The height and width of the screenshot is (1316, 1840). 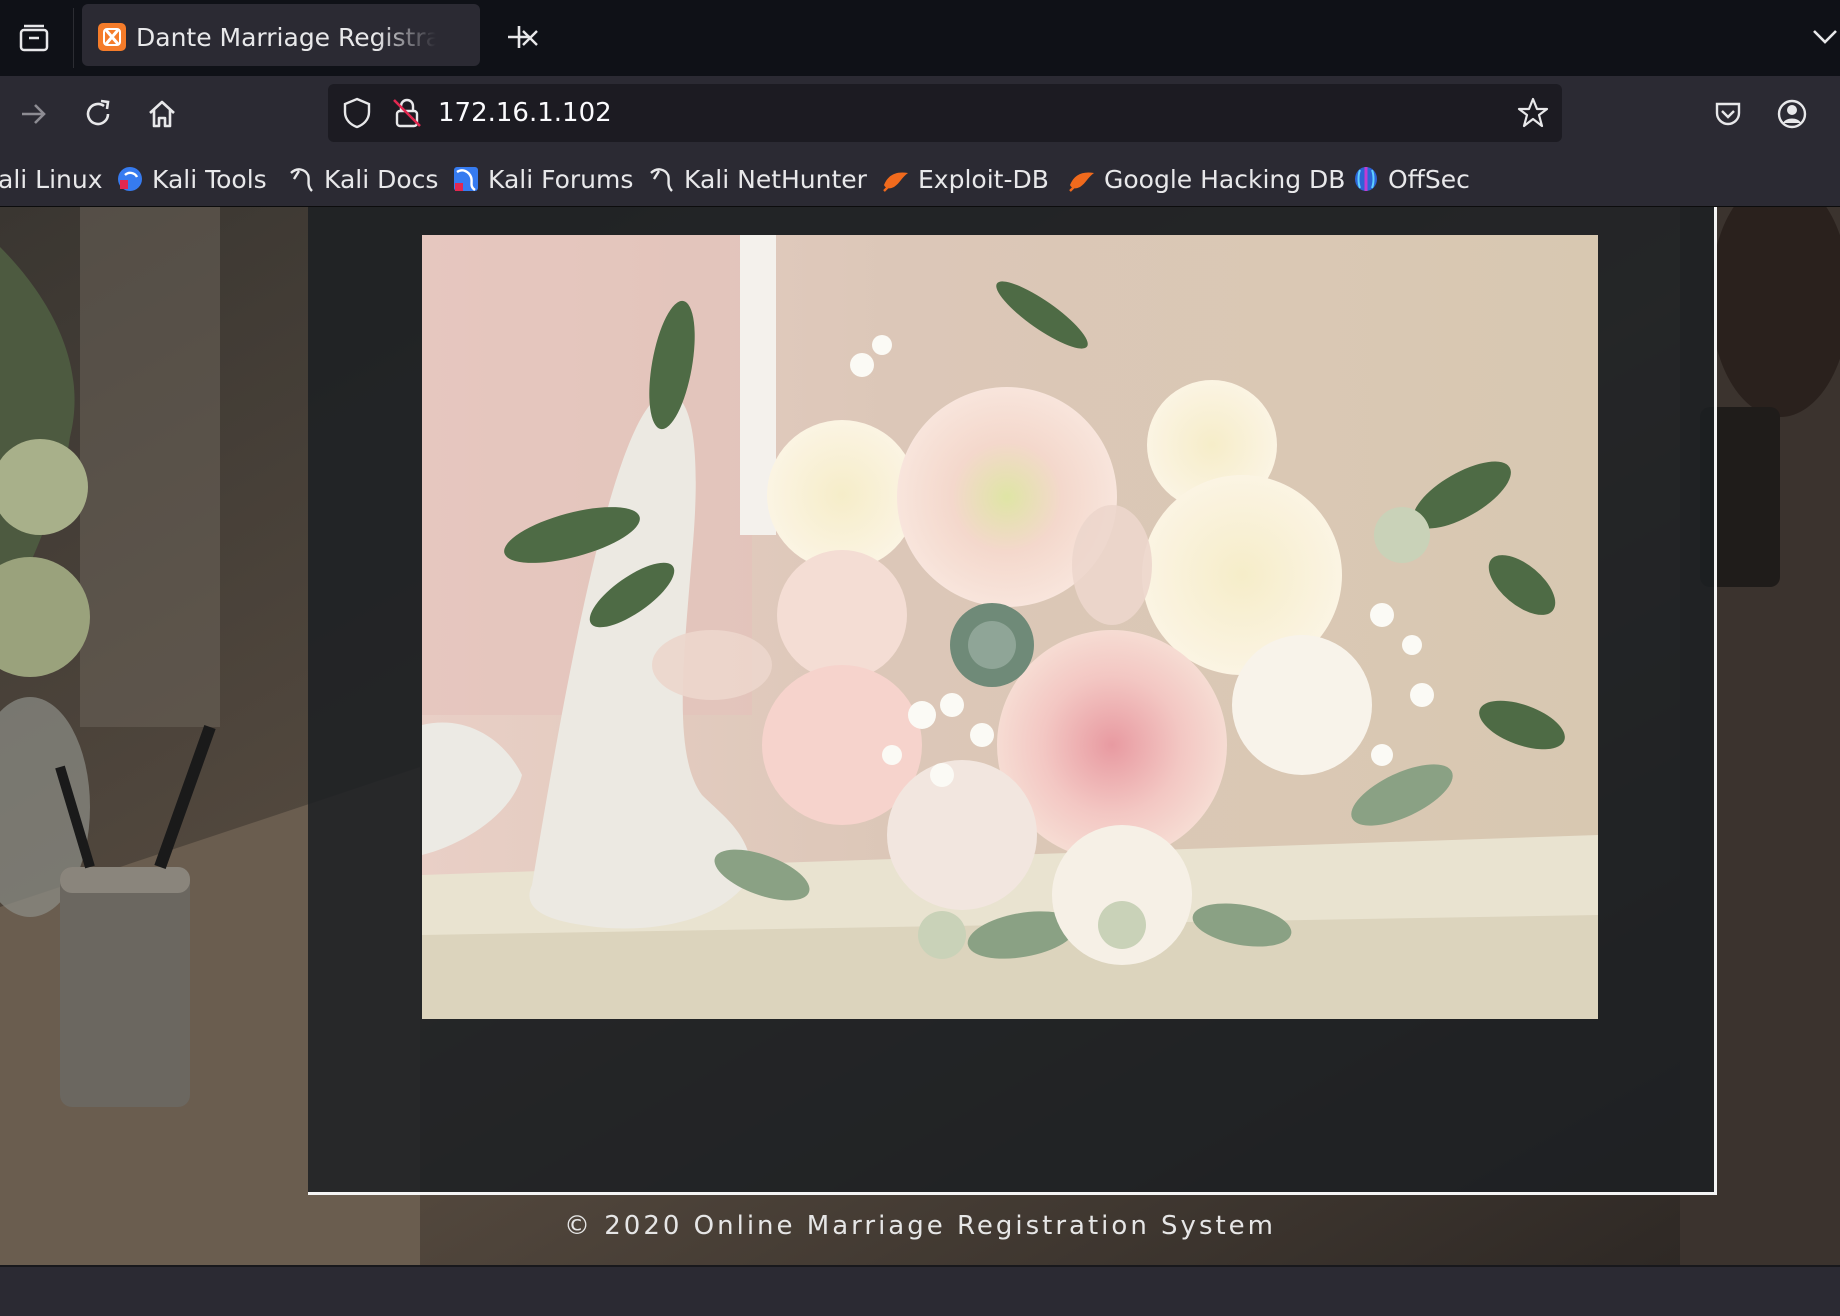 What do you see at coordinates (983, 179) in the screenshot?
I see `bookmark-label: Exploit-DB` at bounding box center [983, 179].